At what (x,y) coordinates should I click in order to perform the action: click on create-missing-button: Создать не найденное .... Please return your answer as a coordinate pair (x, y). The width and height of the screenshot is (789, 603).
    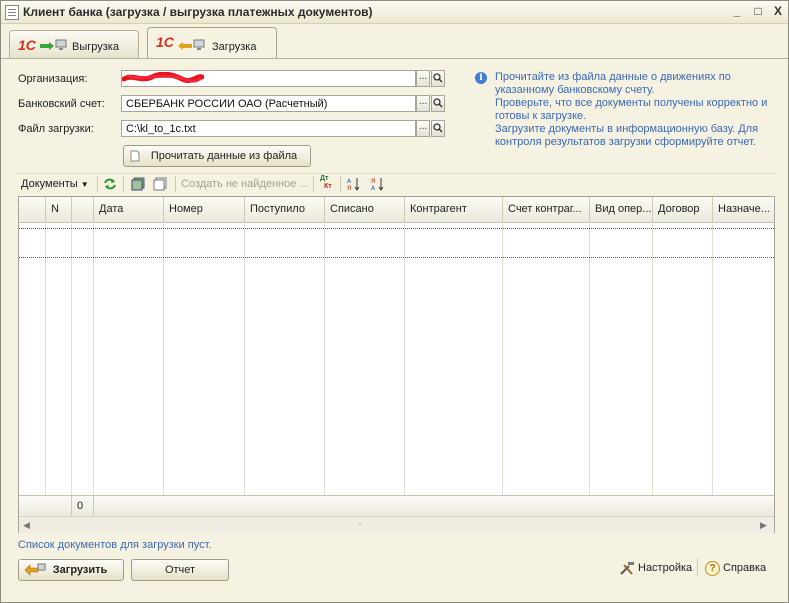
    Looking at the image, I should click on (245, 184).